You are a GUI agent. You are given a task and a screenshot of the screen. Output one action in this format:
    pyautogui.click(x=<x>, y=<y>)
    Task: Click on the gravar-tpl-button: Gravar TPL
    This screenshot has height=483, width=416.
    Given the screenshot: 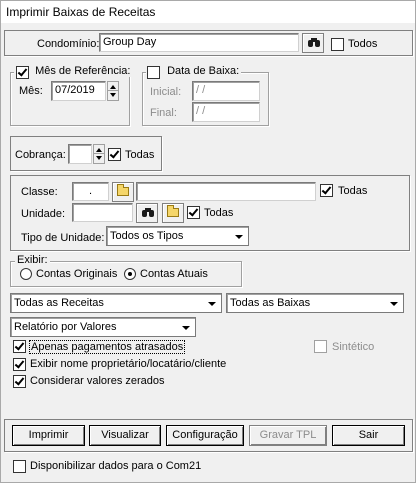 What is the action you would take?
    pyautogui.click(x=288, y=435)
    